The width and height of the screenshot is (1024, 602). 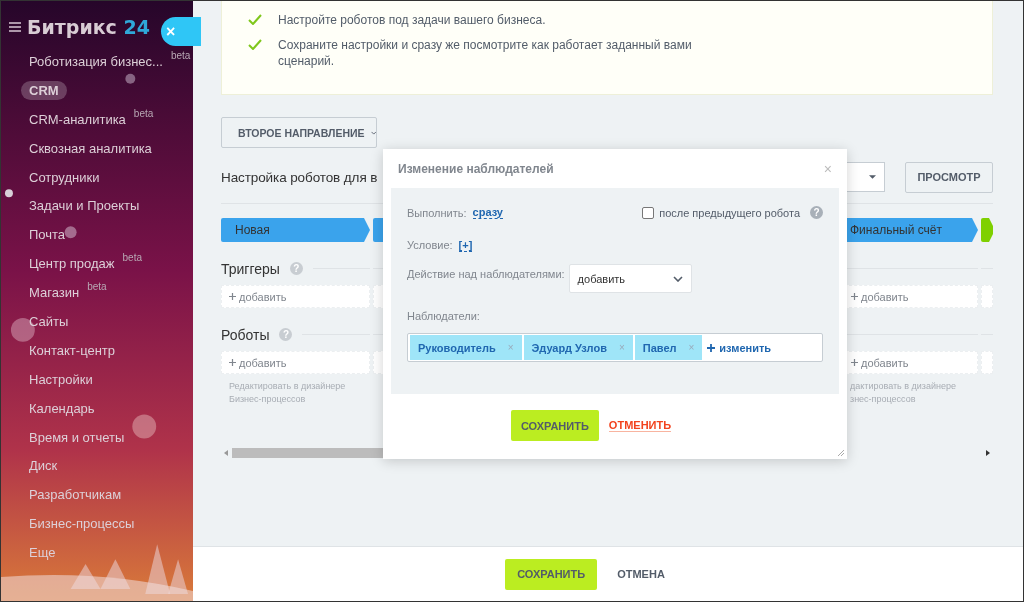 I want to click on user-tag: Эдуард Узлов ×, so click(x=578, y=347).